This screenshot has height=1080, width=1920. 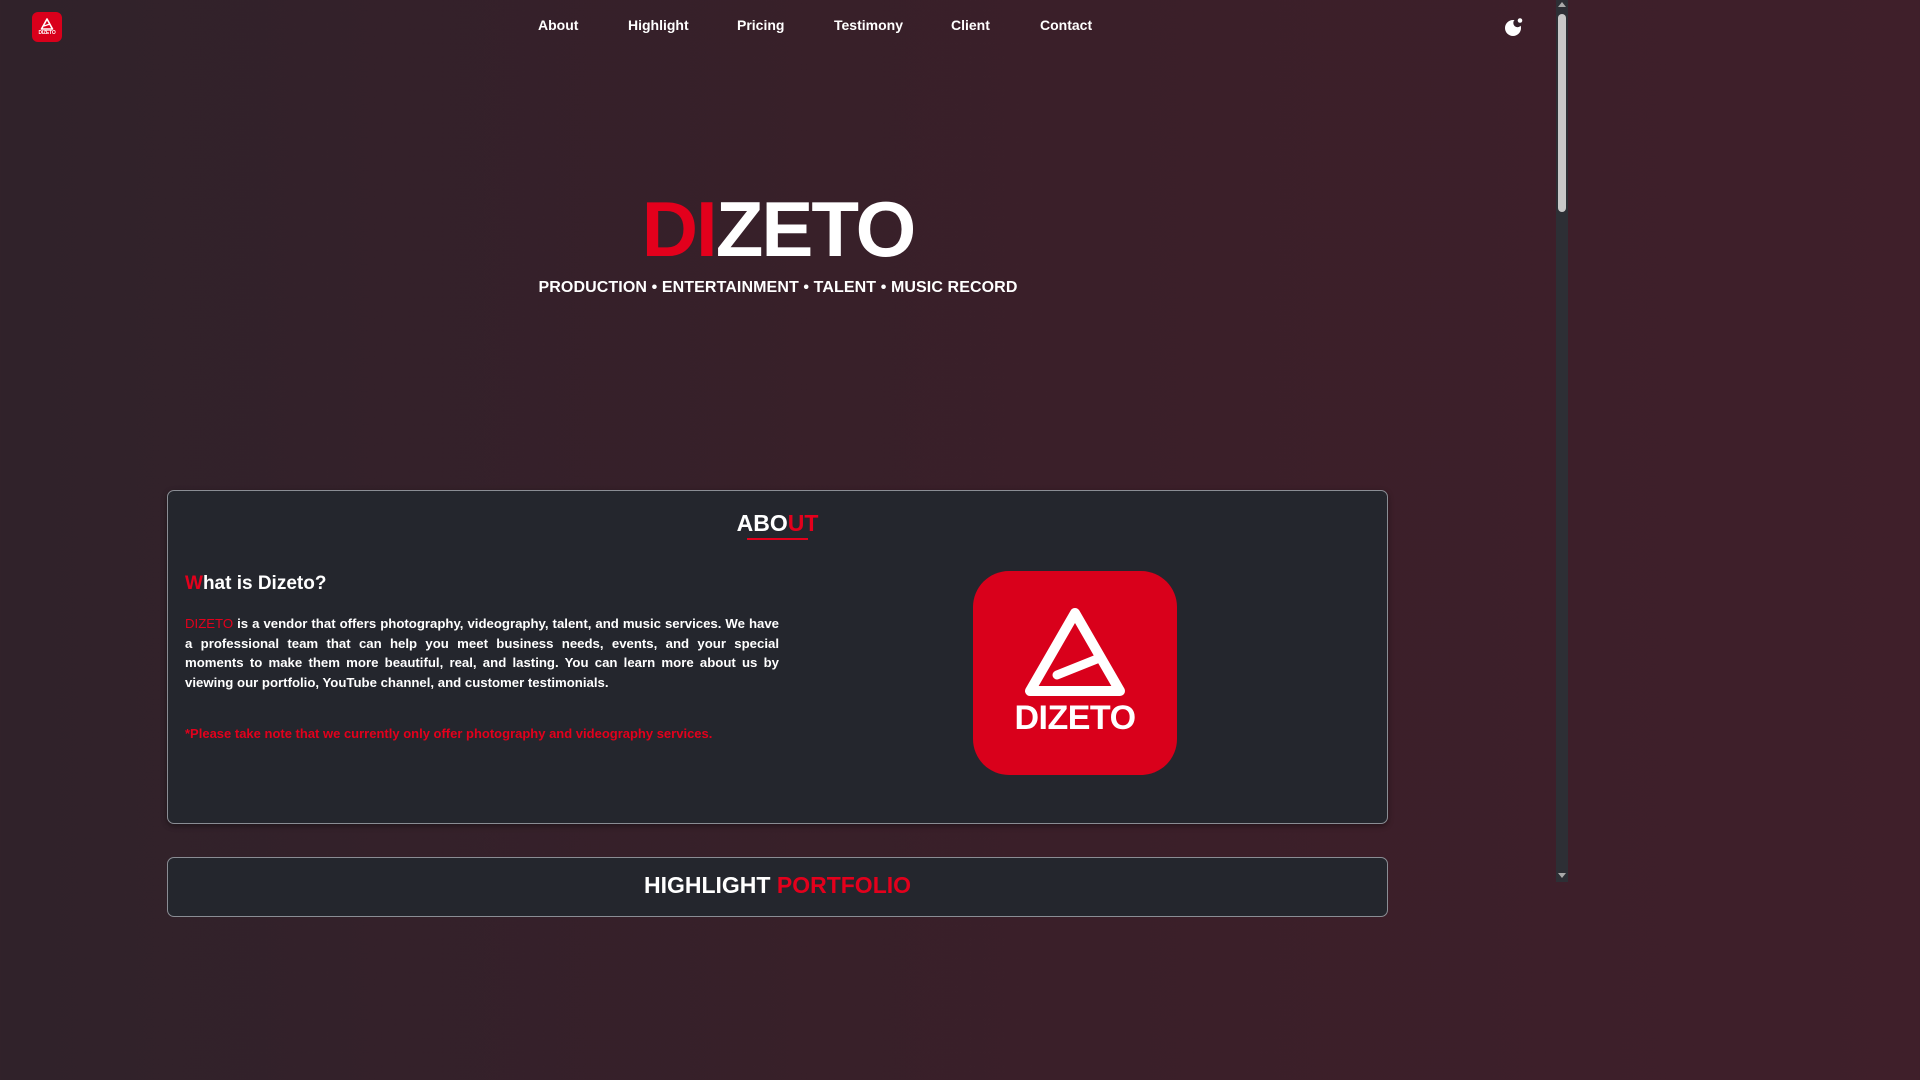 I want to click on about-brand-name: DIZETO, so click(x=209, y=623).